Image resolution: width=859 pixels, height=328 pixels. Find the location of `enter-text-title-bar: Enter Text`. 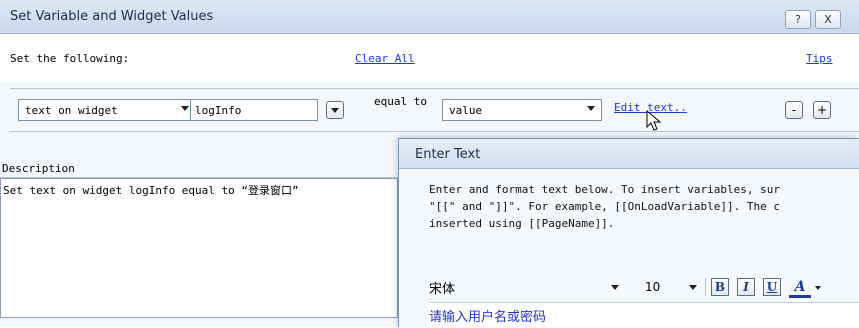

enter-text-title-bar: Enter Text is located at coordinates (629, 154).